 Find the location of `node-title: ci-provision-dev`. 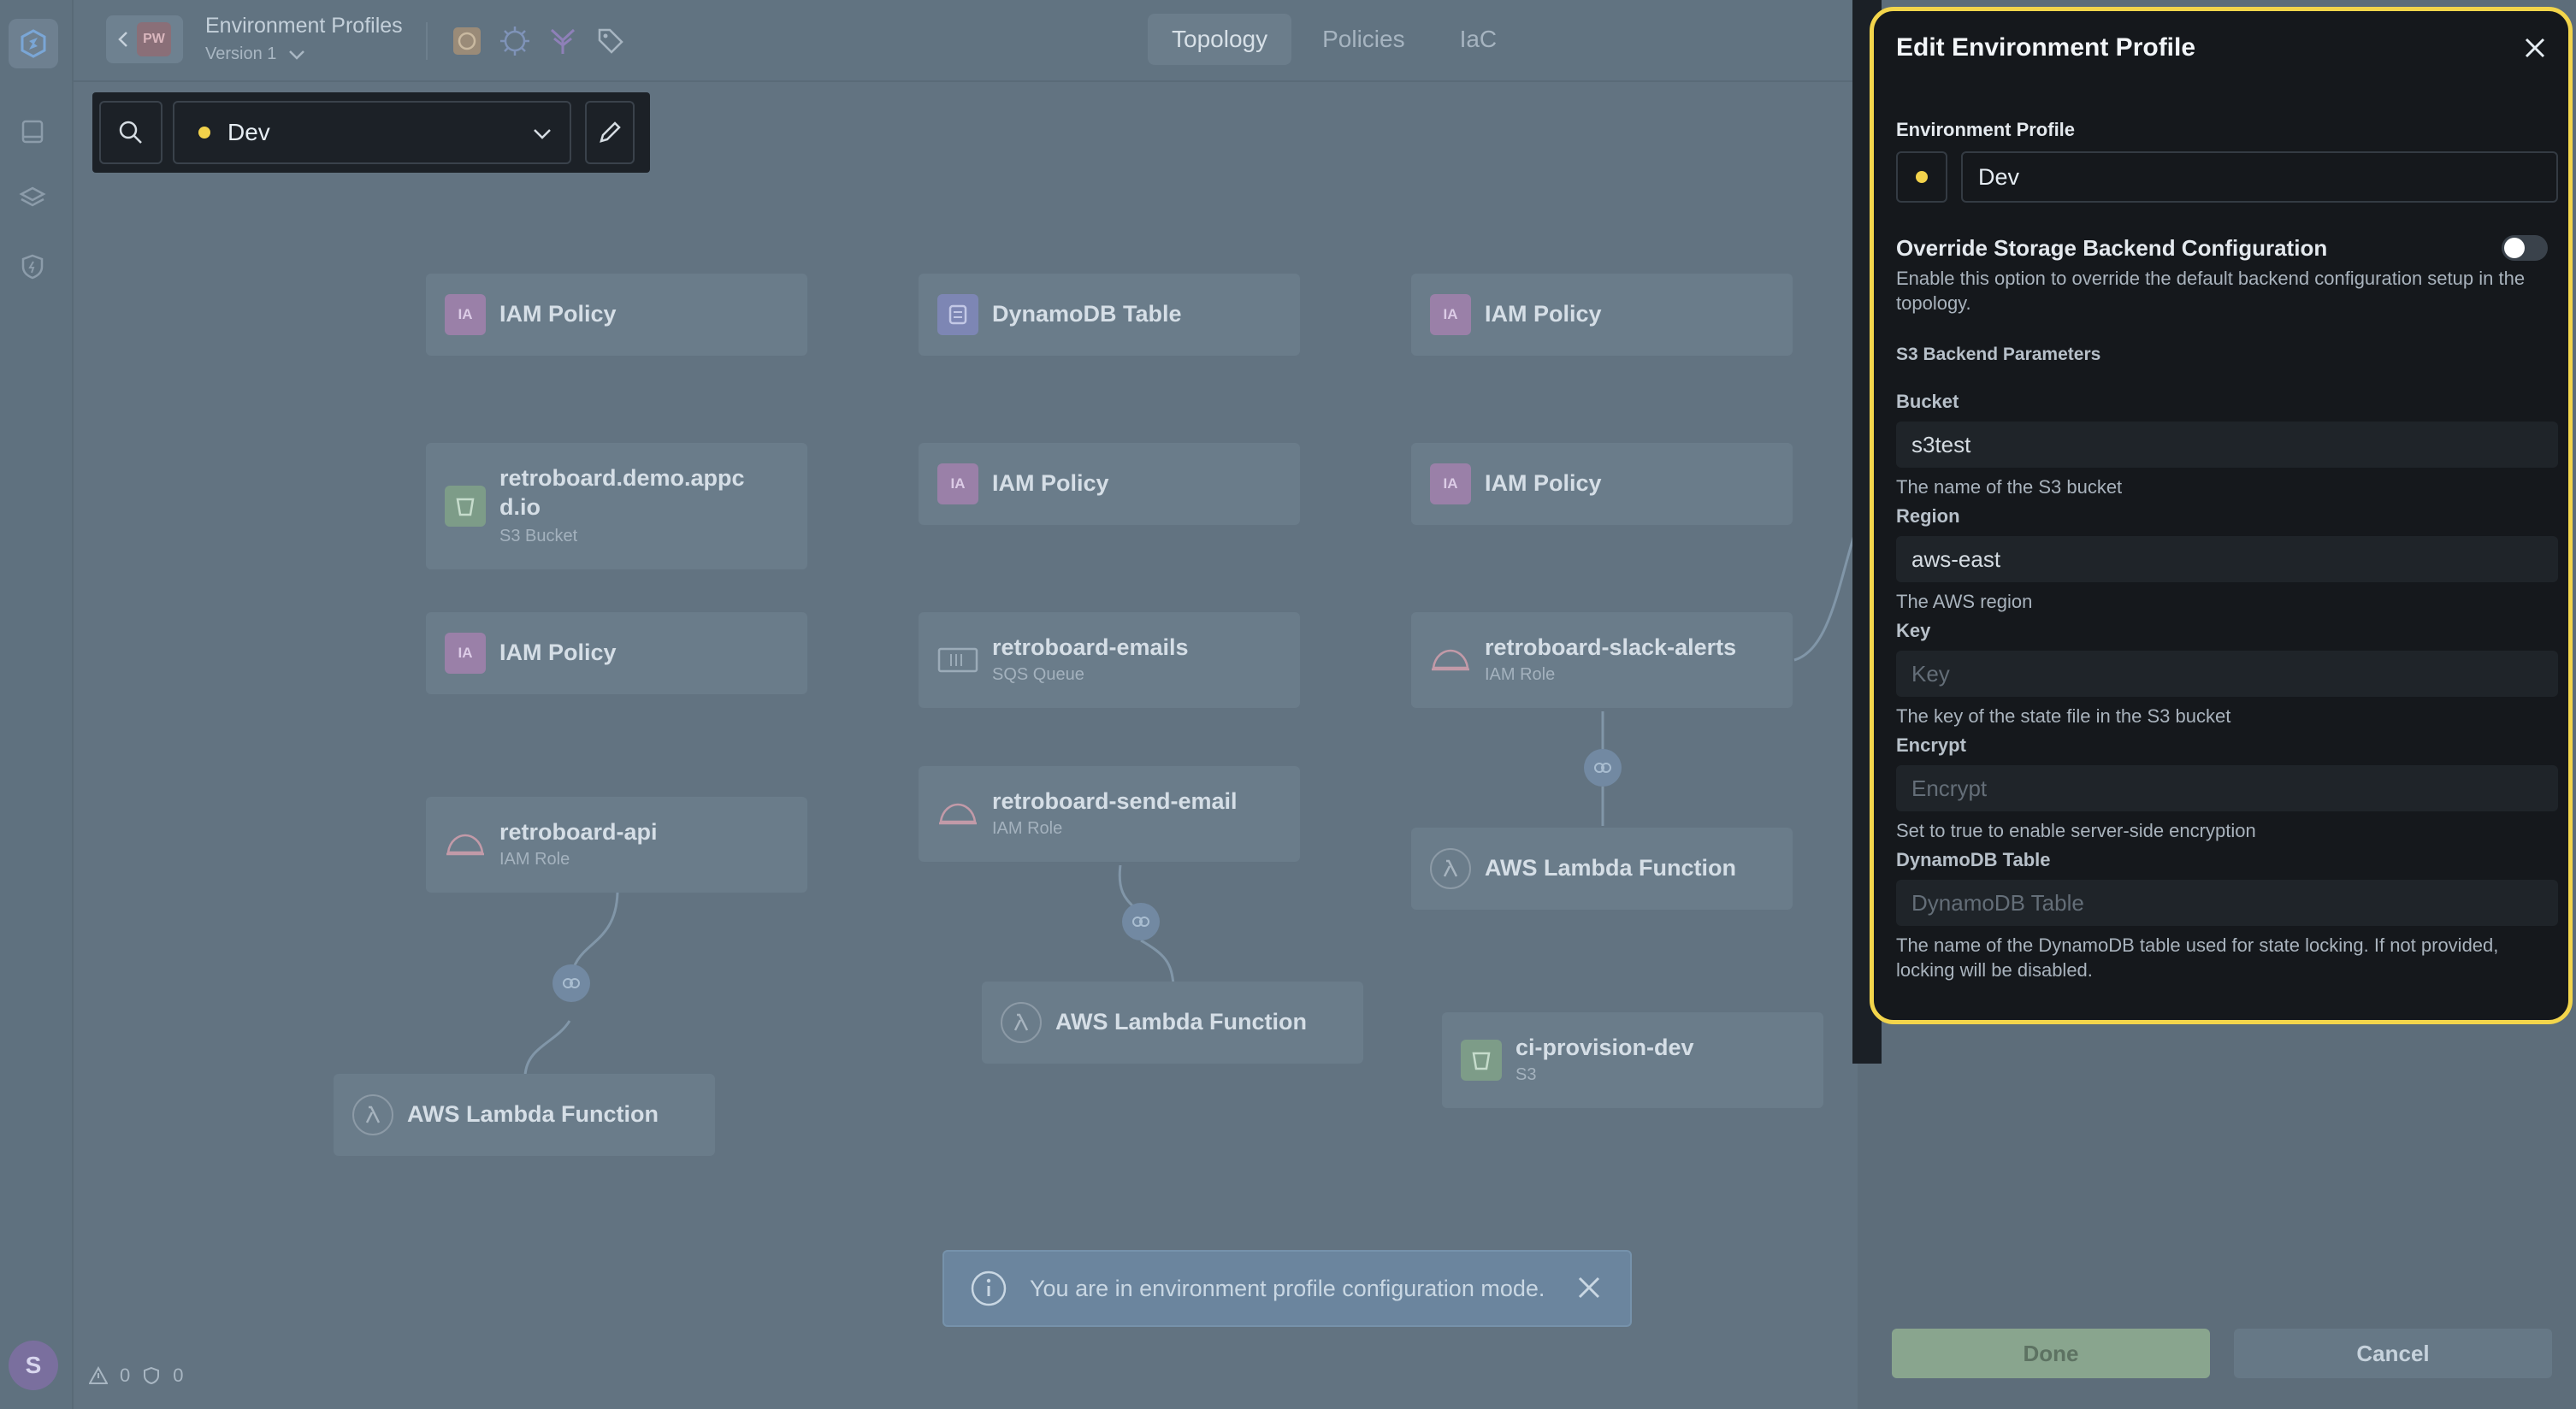

node-title: ci-provision-dev is located at coordinates (1604, 1047).